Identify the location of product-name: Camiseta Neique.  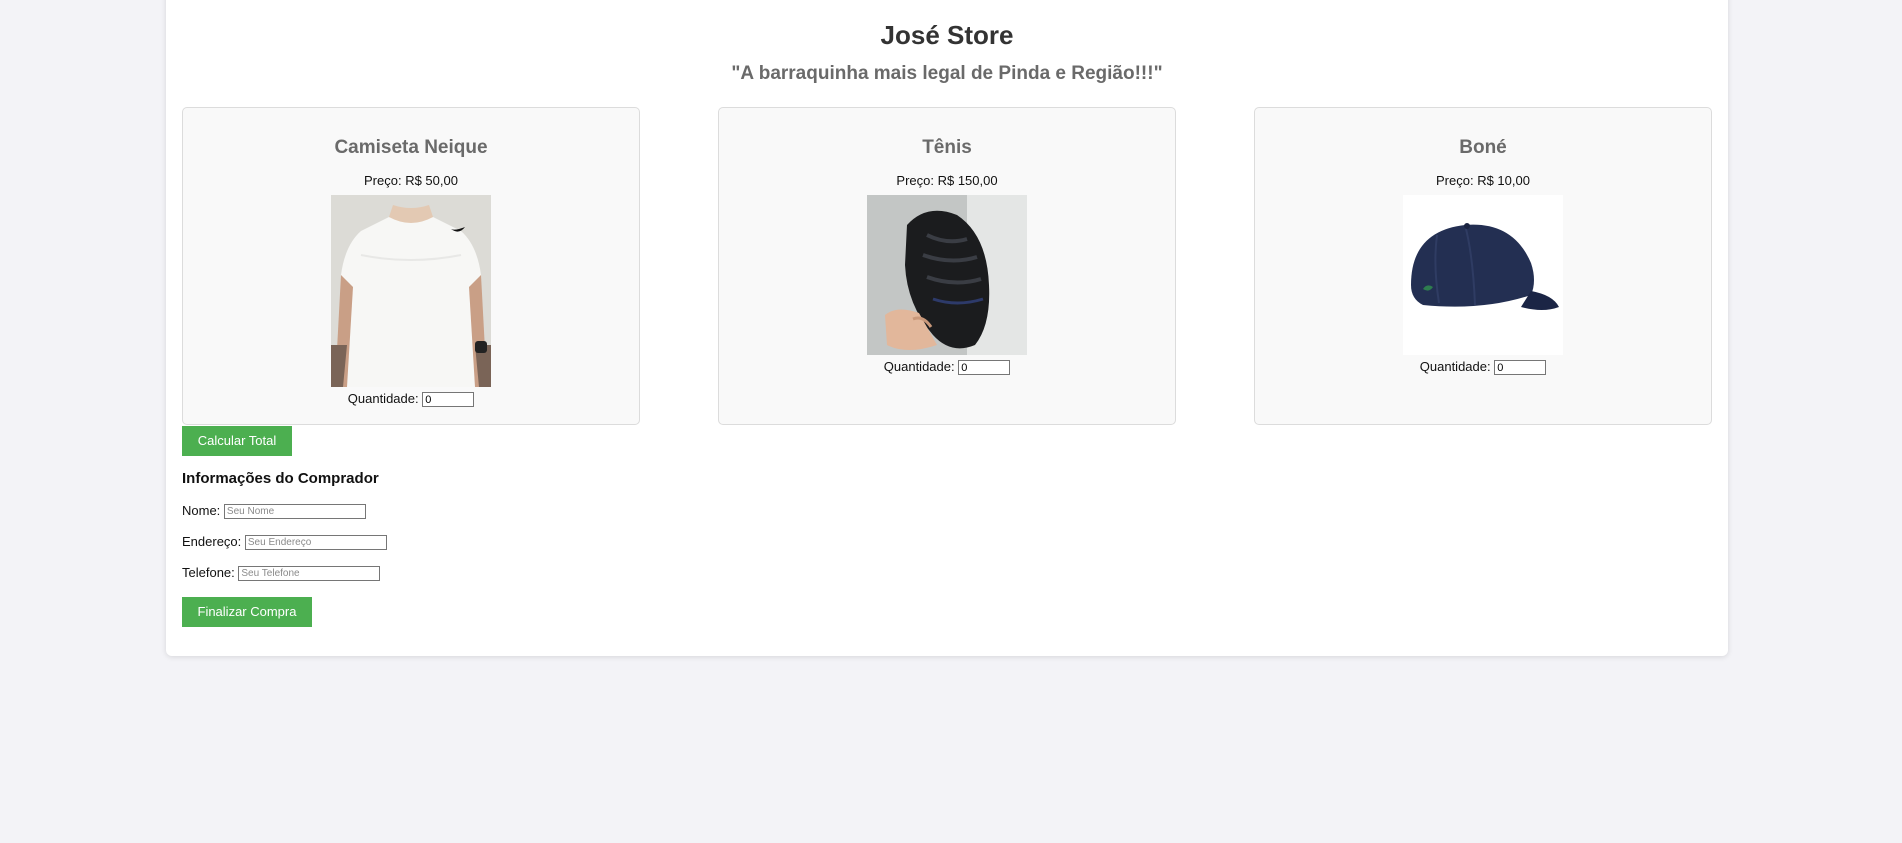
(411, 147).